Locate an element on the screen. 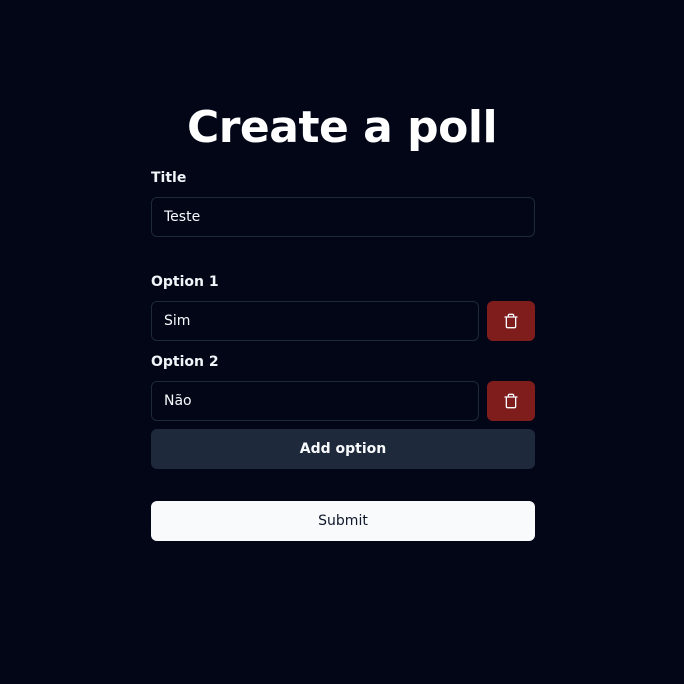 Image resolution: width=684 pixels, height=684 pixels. delete-option-1-button is located at coordinates (511, 321).